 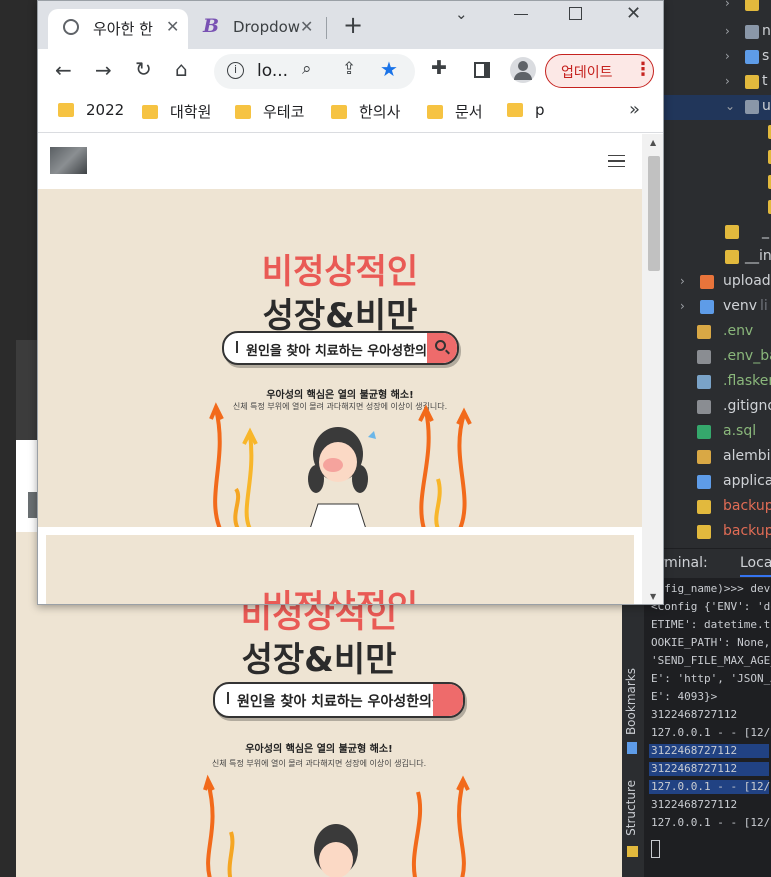 What do you see at coordinates (631, 701) in the screenshot?
I see `bookmarks-tool-tab: Bookmarks` at bounding box center [631, 701].